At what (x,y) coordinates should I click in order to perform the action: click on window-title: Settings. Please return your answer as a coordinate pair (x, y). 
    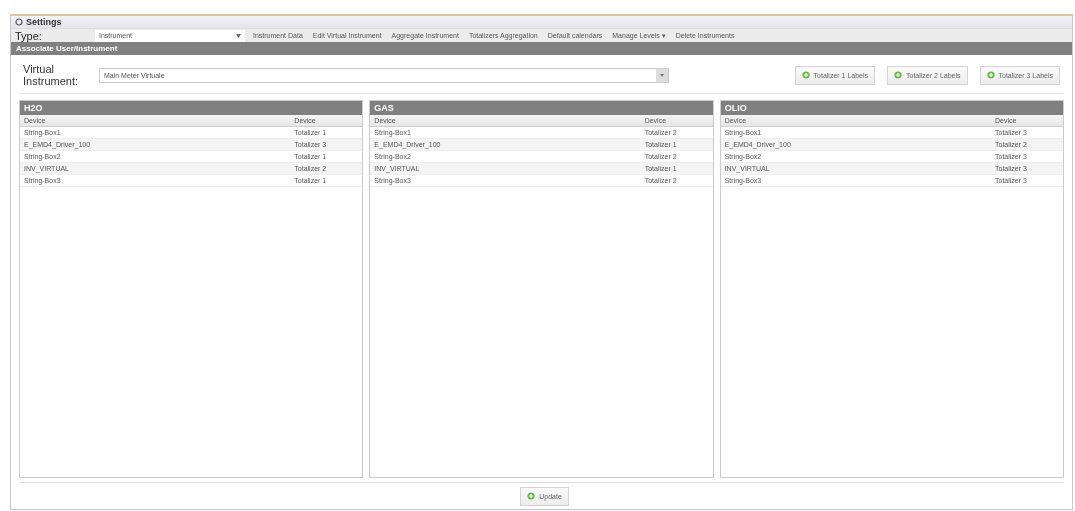
    Looking at the image, I should click on (44, 22).